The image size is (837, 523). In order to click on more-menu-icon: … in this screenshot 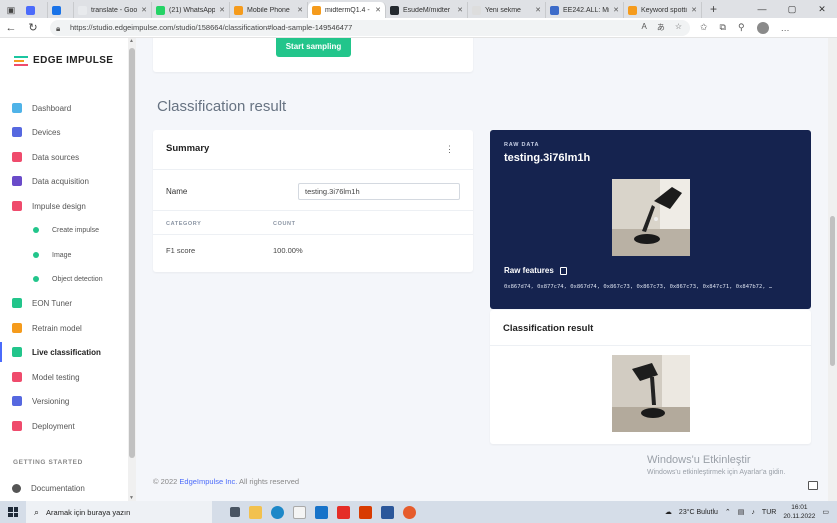, I will do `click(785, 28)`.